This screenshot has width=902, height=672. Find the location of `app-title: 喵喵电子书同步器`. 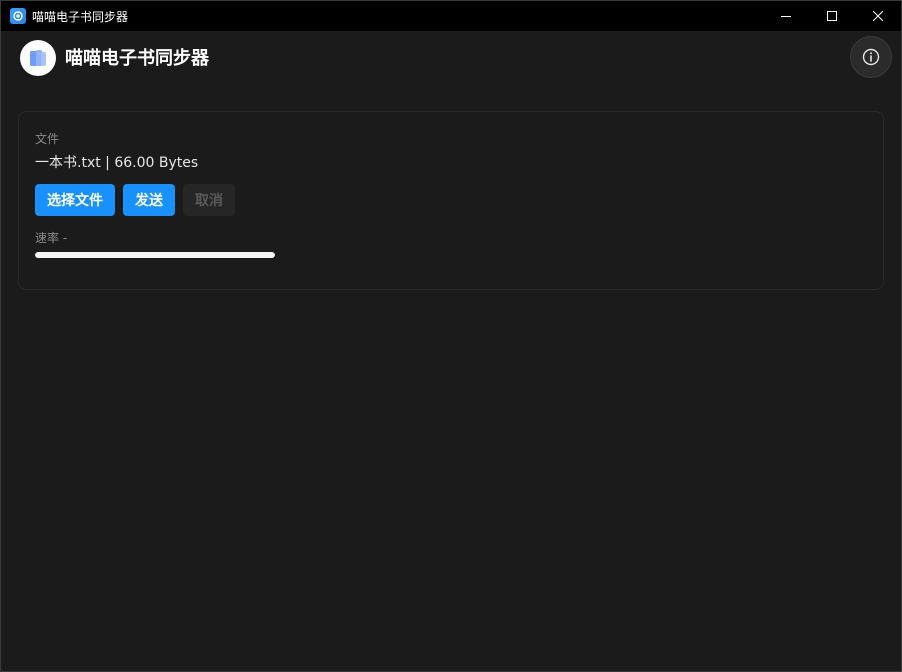

app-title: 喵喵电子书同步器 is located at coordinates (137, 58).